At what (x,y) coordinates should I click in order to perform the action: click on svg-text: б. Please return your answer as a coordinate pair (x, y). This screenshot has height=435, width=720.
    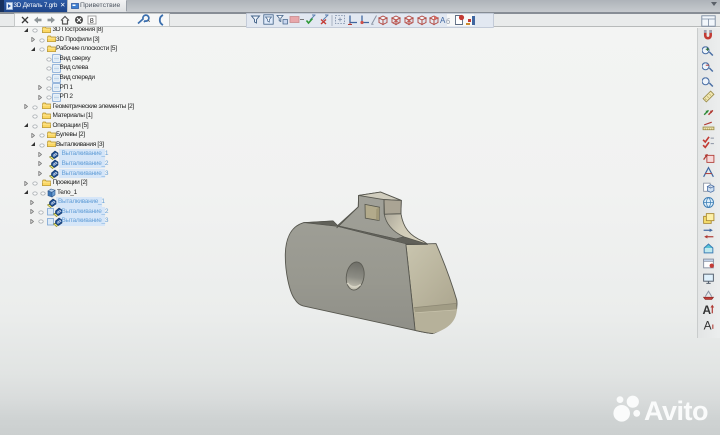
    Looking at the image, I should click on (448, 22).